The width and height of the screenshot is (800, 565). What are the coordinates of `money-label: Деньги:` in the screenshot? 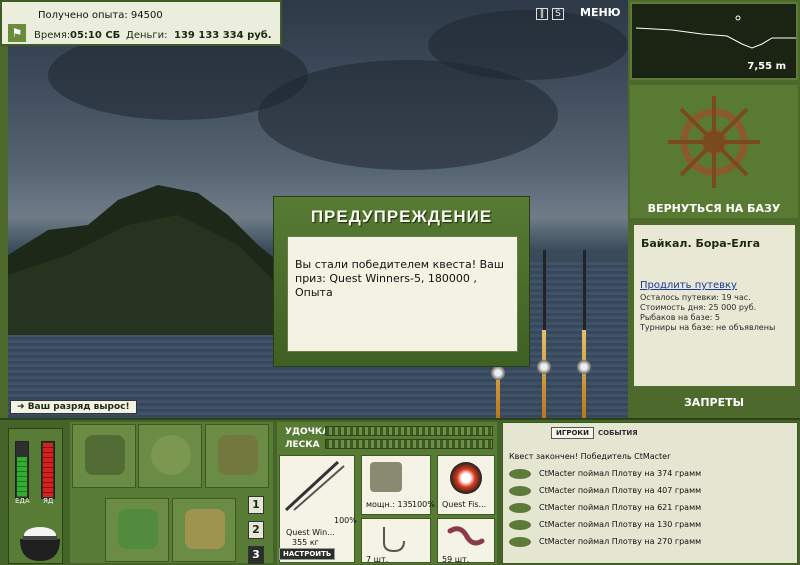 It's located at (147, 35).